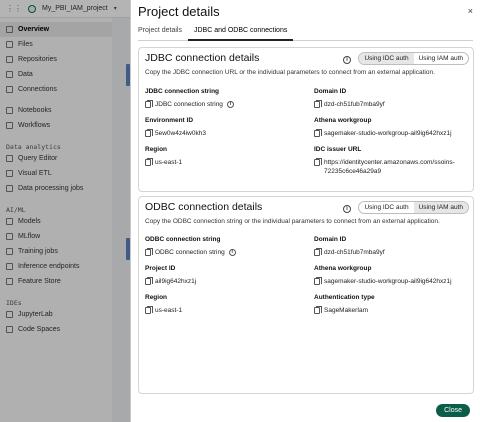 The width and height of the screenshot is (480, 422). Describe the element at coordinates (386, 58) in the screenshot. I see `jdbc-toggle-idc: Using IDC auth` at that location.